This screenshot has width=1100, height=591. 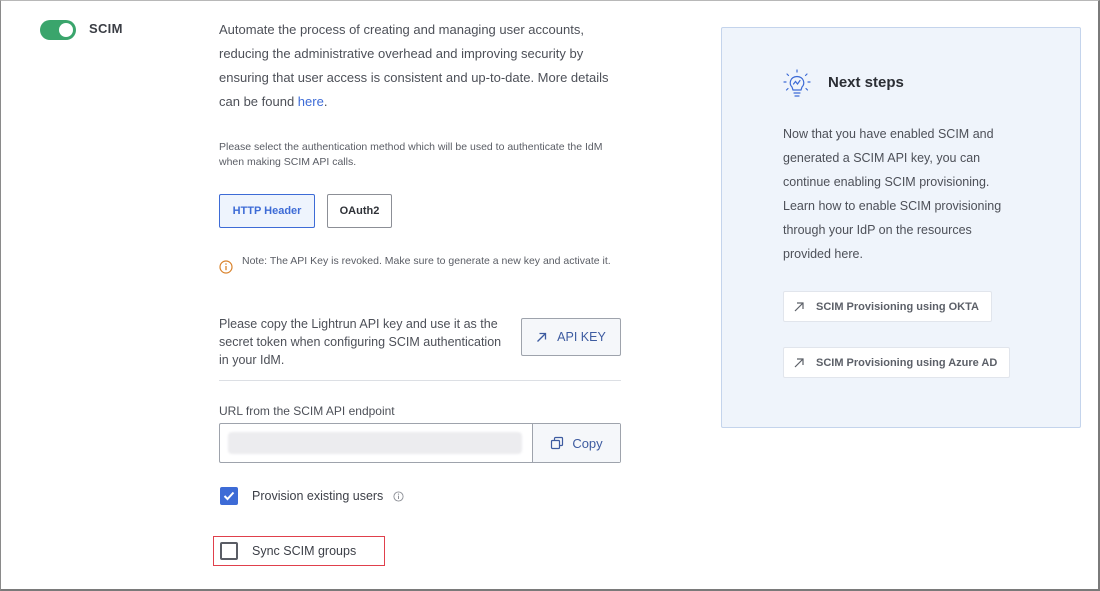 I want to click on sync-scim-groups-option: Sync SCIM groups, so click(x=288, y=551).